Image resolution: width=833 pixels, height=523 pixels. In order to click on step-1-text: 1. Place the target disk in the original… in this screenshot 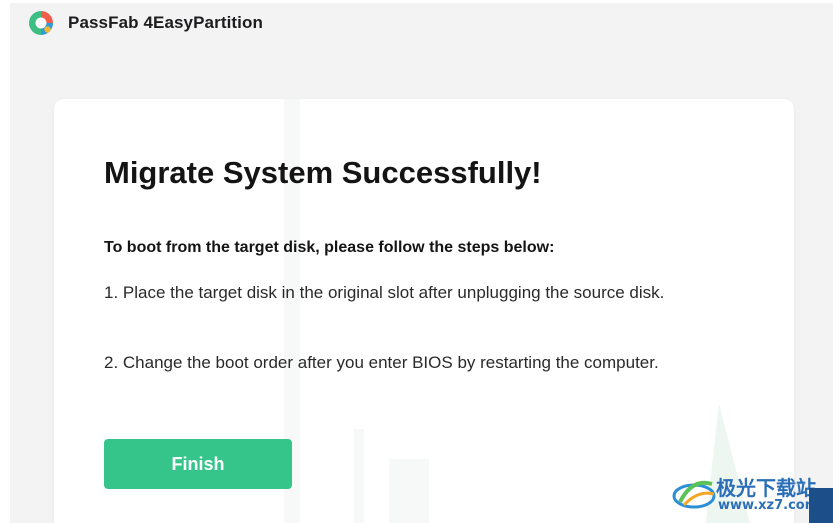, I will do `click(384, 292)`.